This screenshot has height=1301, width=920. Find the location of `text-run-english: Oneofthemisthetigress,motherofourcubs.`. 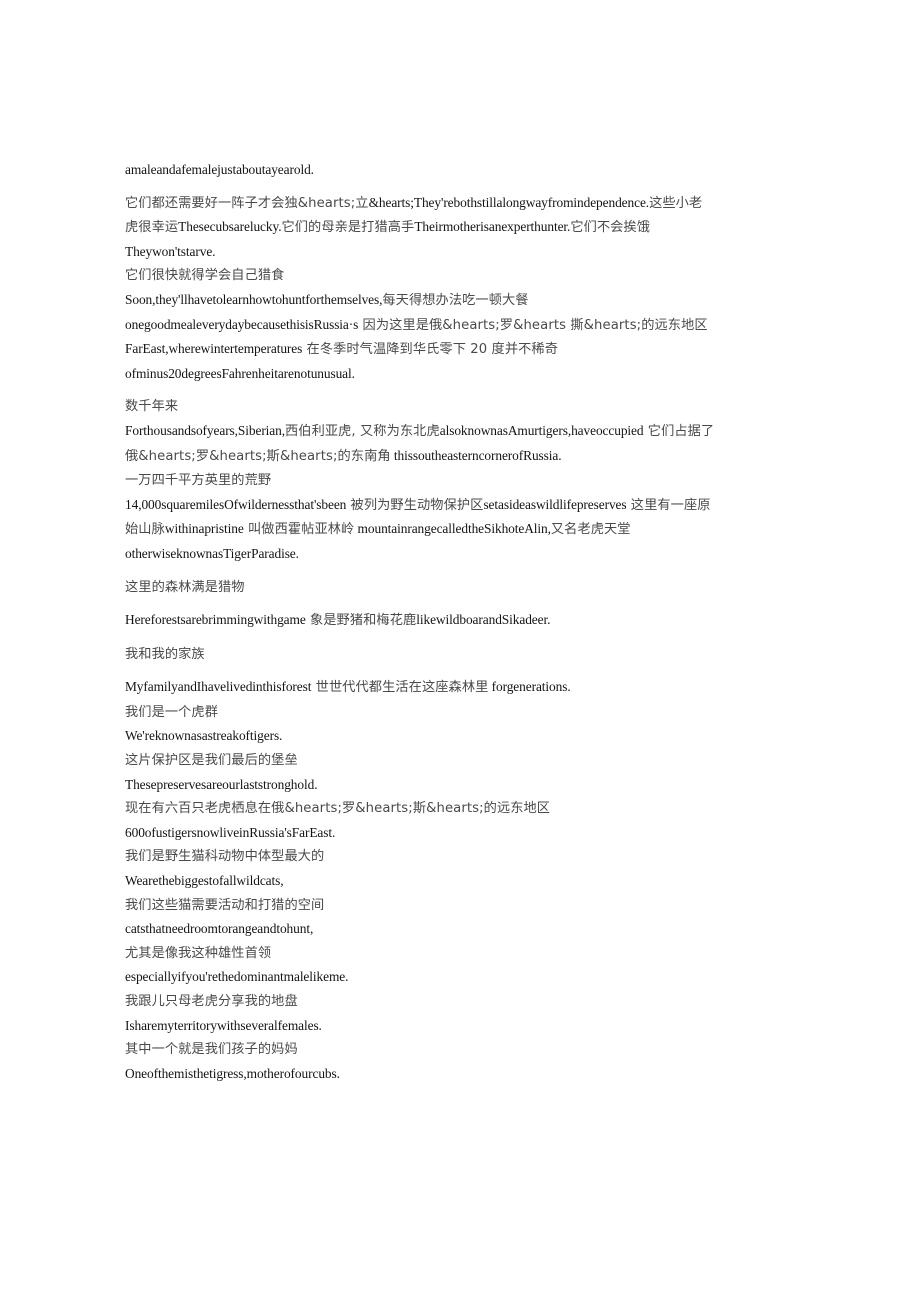

text-run-english: Oneofthemisthetigress,motherofourcubs. is located at coordinates (232, 1073).